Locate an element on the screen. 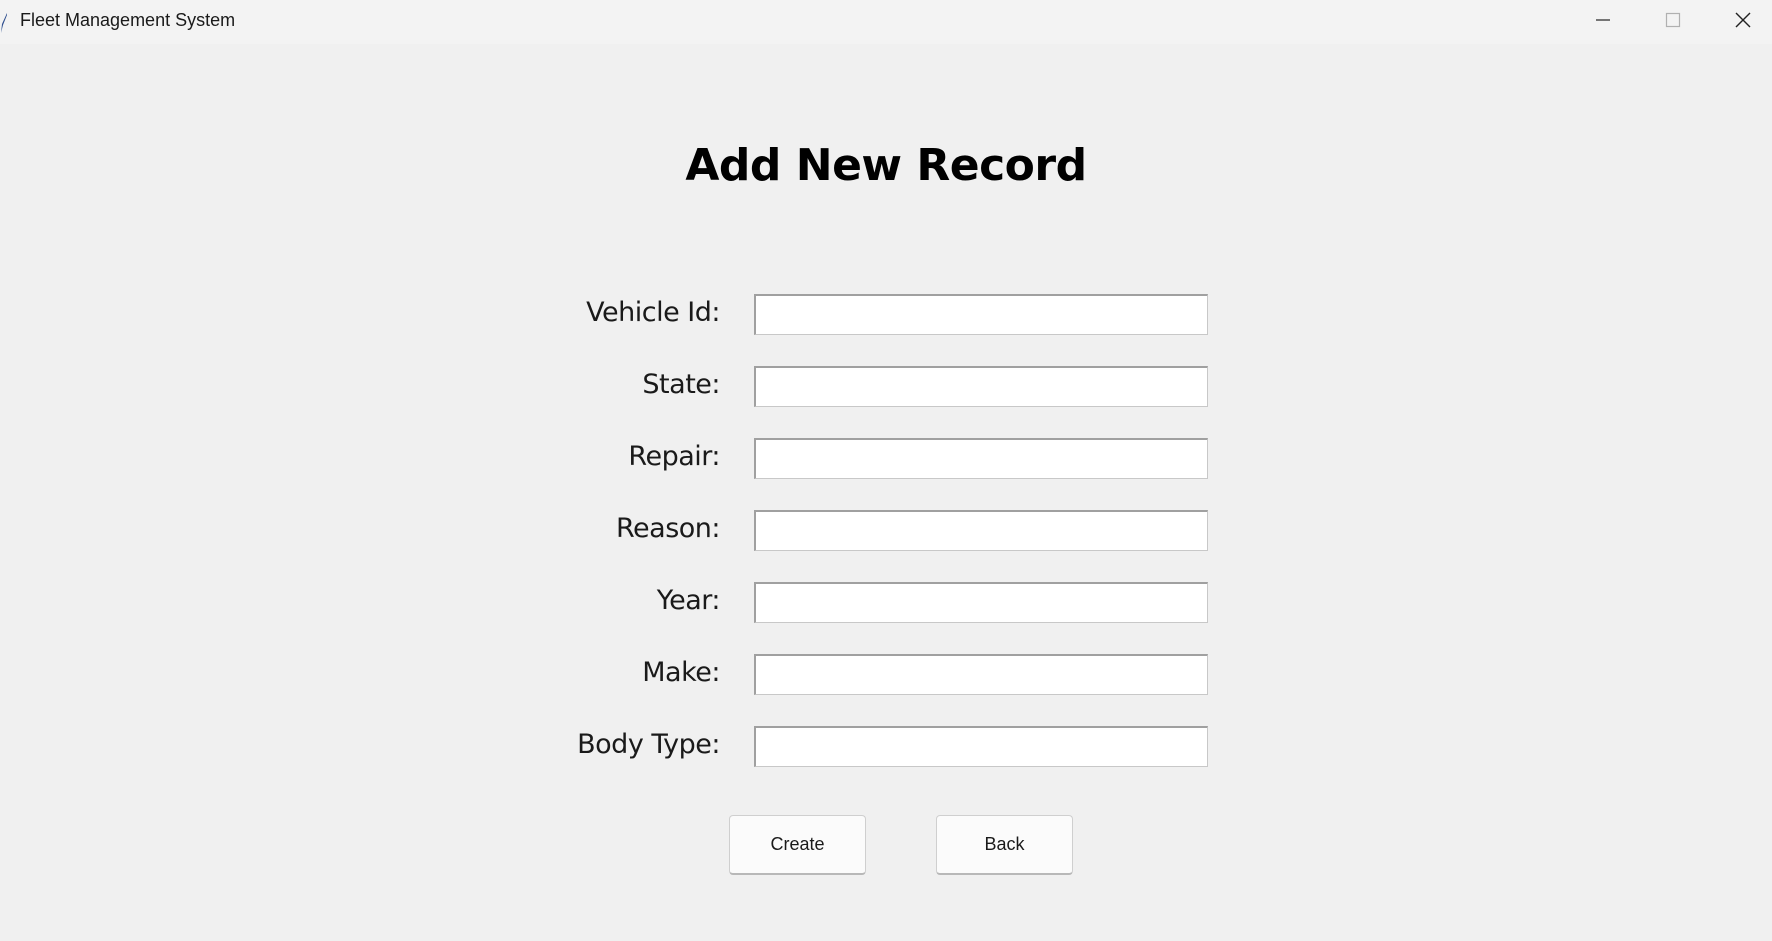 Image resolution: width=1772 pixels, height=941 pixels. make-label: Make: is located at coordinates (681, 672).